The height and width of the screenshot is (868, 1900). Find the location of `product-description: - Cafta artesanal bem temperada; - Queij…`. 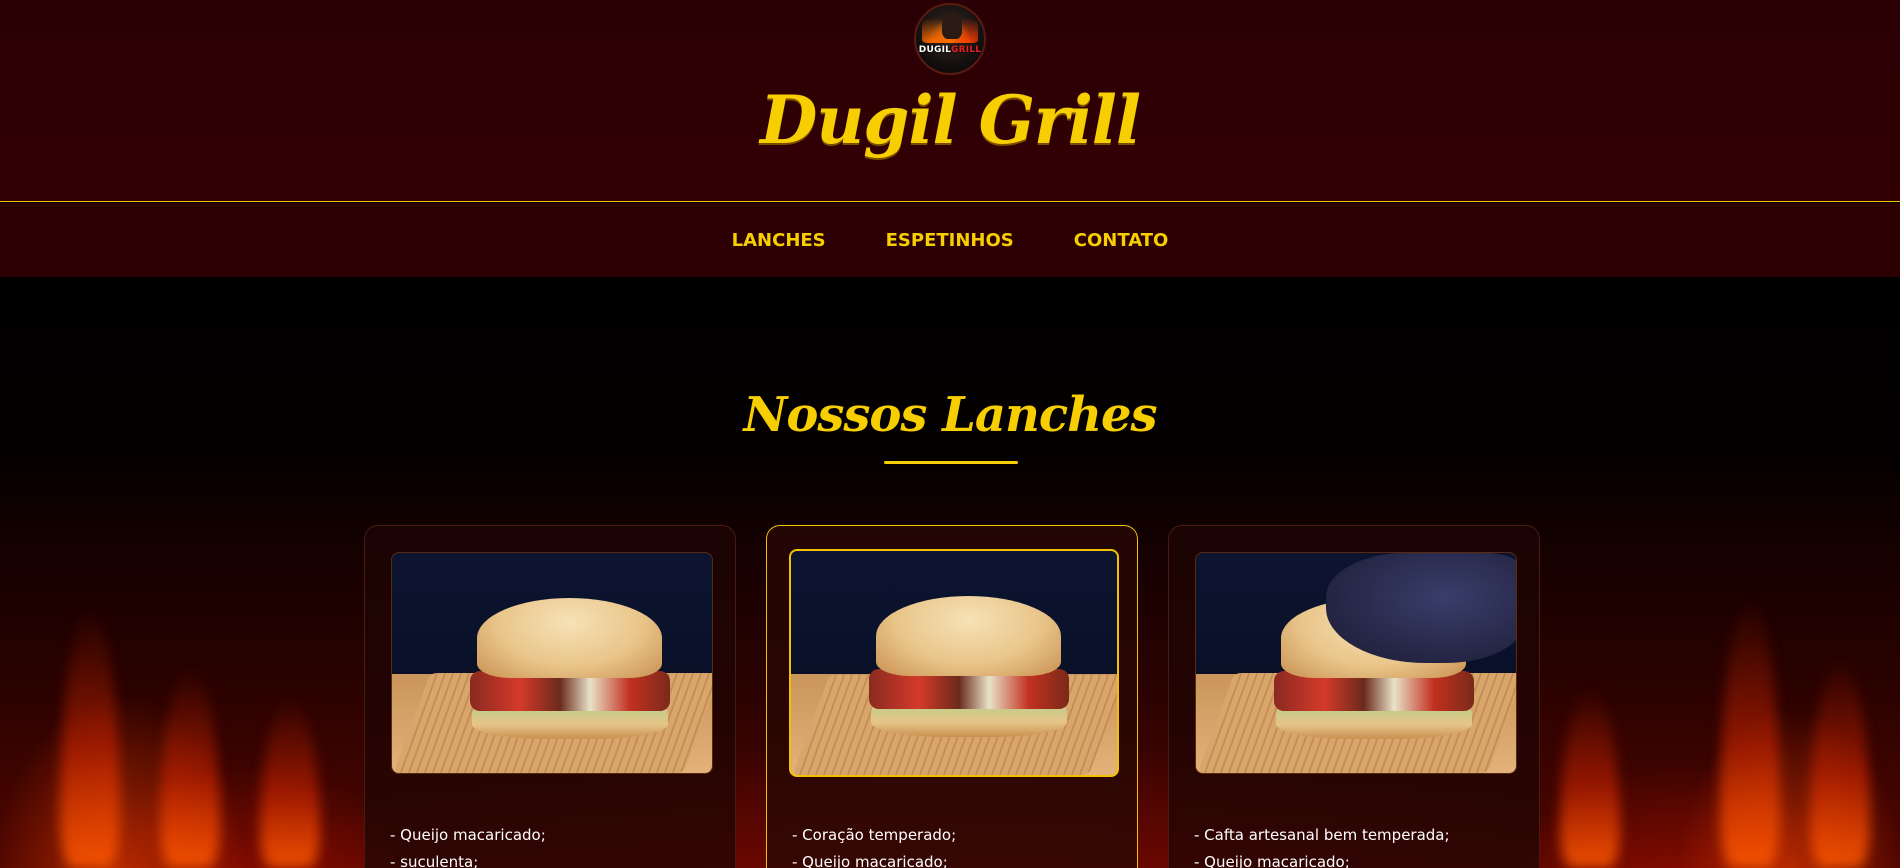

product-description: - Cafta artesanal bem temperada; - Queij… is located at coordinates (1356, 845).